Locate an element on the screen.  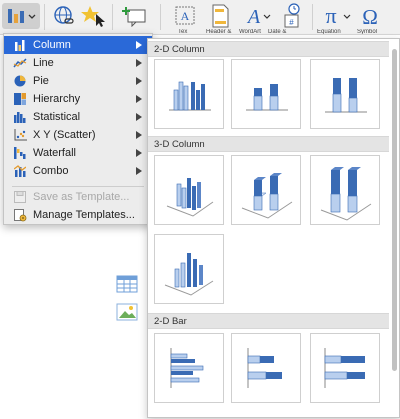
clustered-bar-icon is located at coordinates (187, 368).